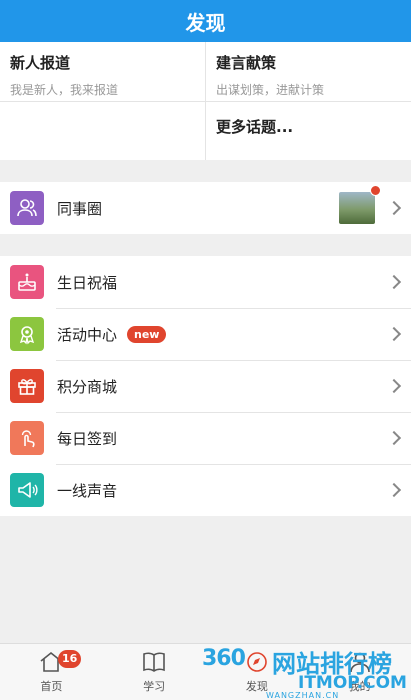  I want to click on row-label: 积分商城, so click(87, 386).